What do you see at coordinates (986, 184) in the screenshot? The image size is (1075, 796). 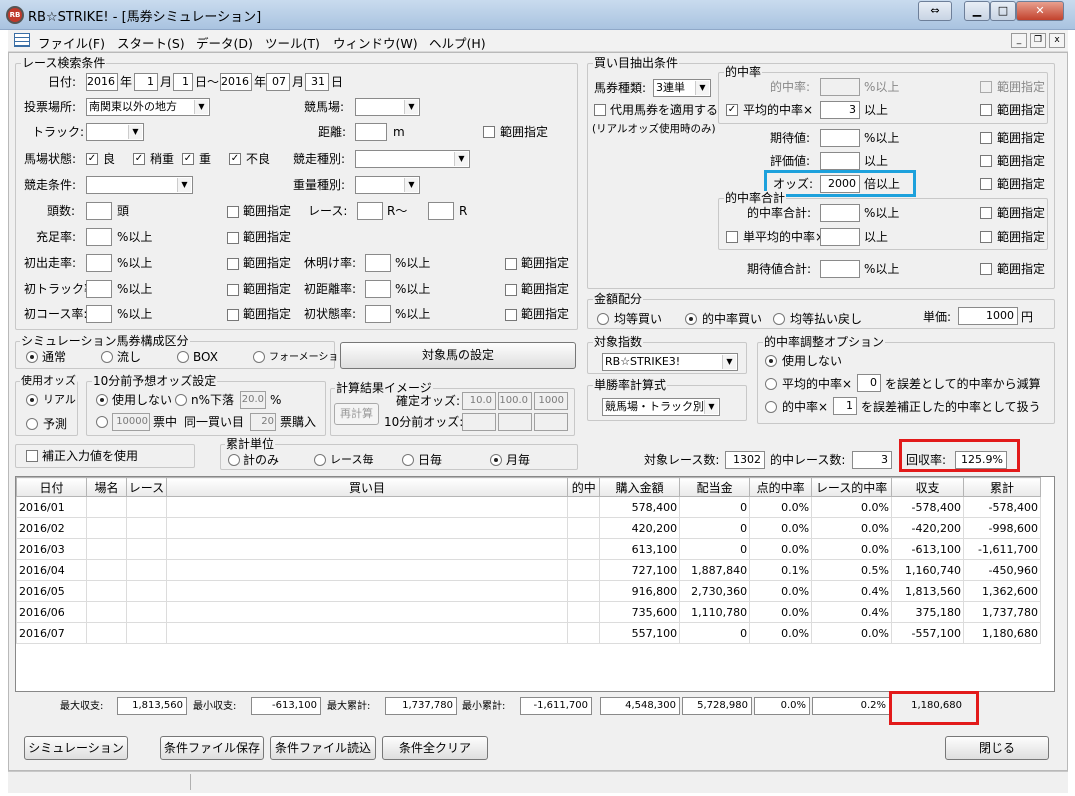 I see `odds-range-checkbox` at bounding box center [986, 184].